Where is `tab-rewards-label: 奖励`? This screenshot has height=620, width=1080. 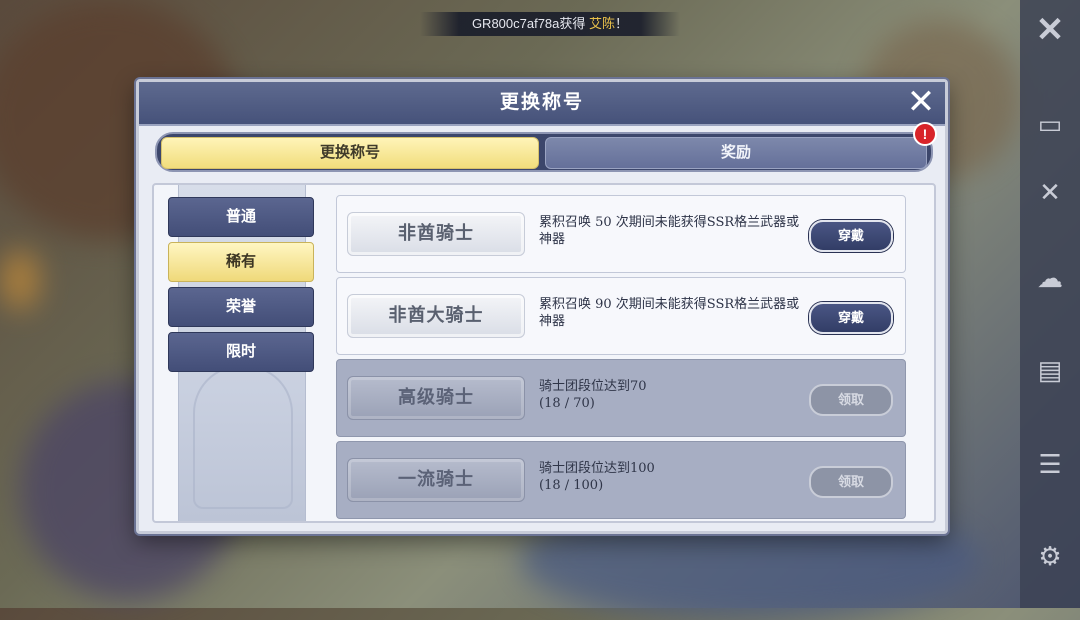
tab-rewards-label: 奖励 is located at coordinates (735, 152).